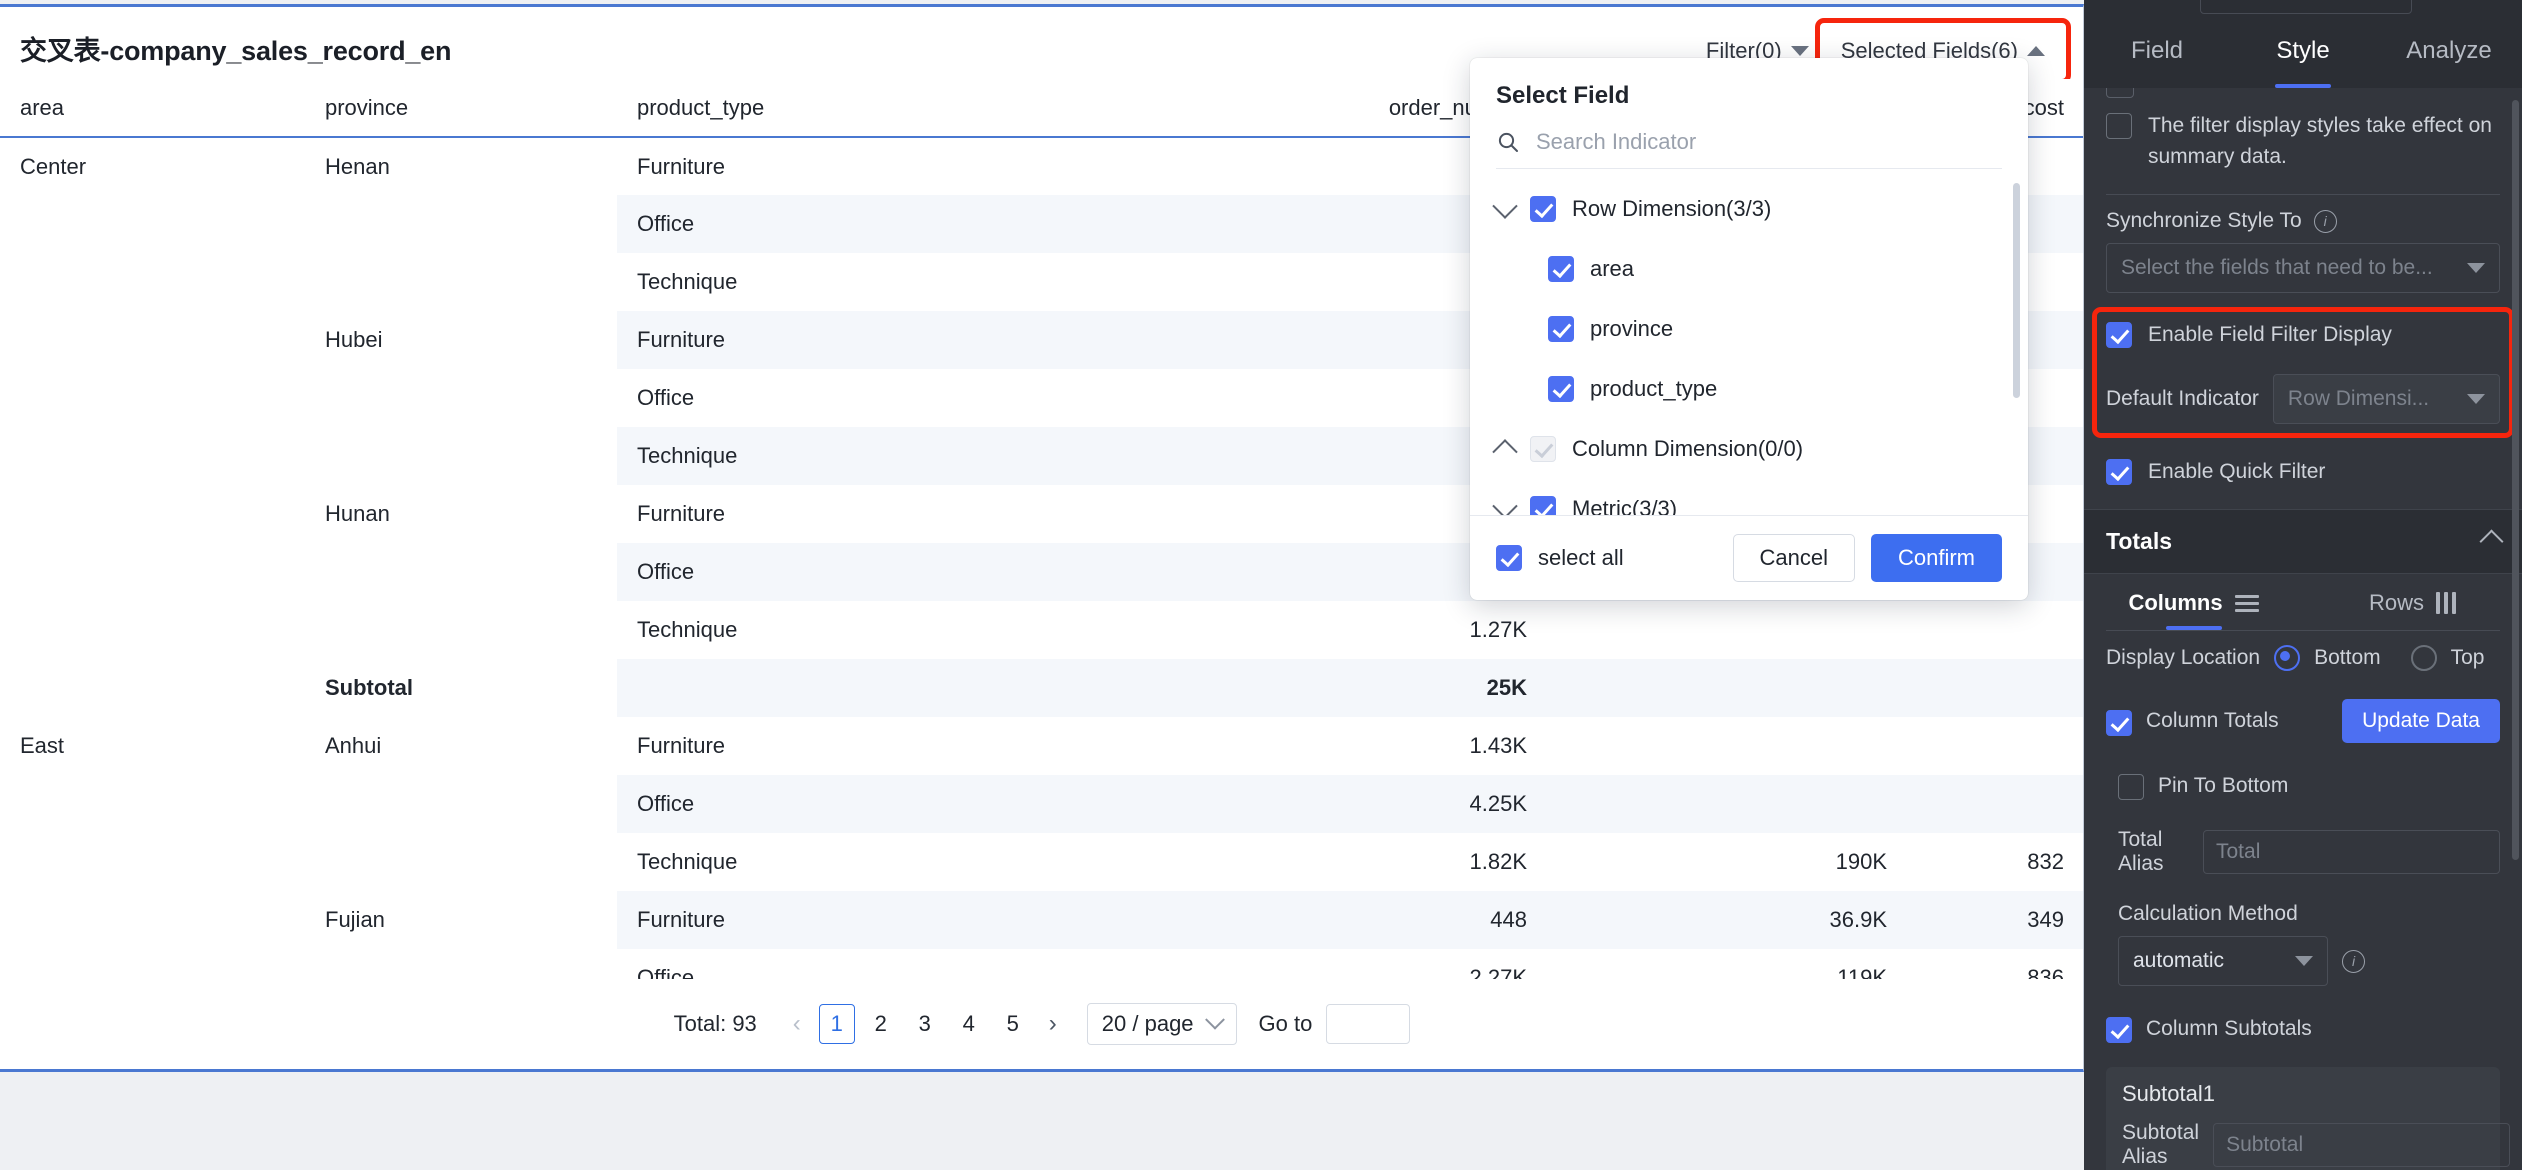  Describe the element at coordinates (892, 964) in the screenshot. I see `cell-product-type: Office` at that location.